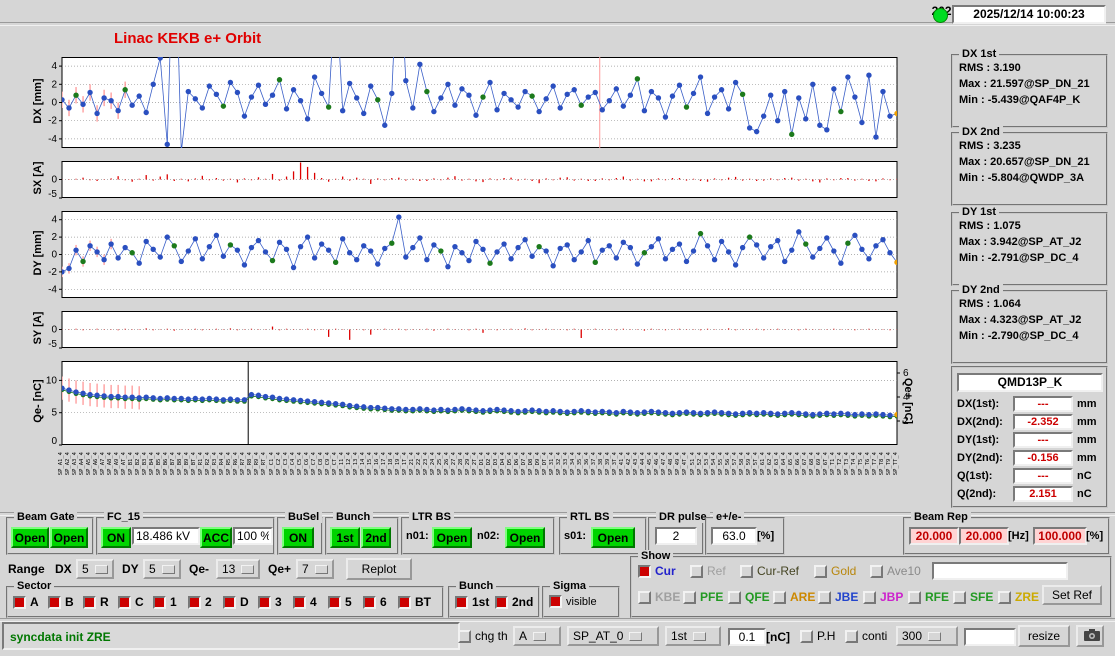 This screenshot has height=656, width=1115. What do you see at coordinates (472, 602) in the screenshot?
I see `bunch-1st-checkbox: 1st` at bounding box center [472, 602].